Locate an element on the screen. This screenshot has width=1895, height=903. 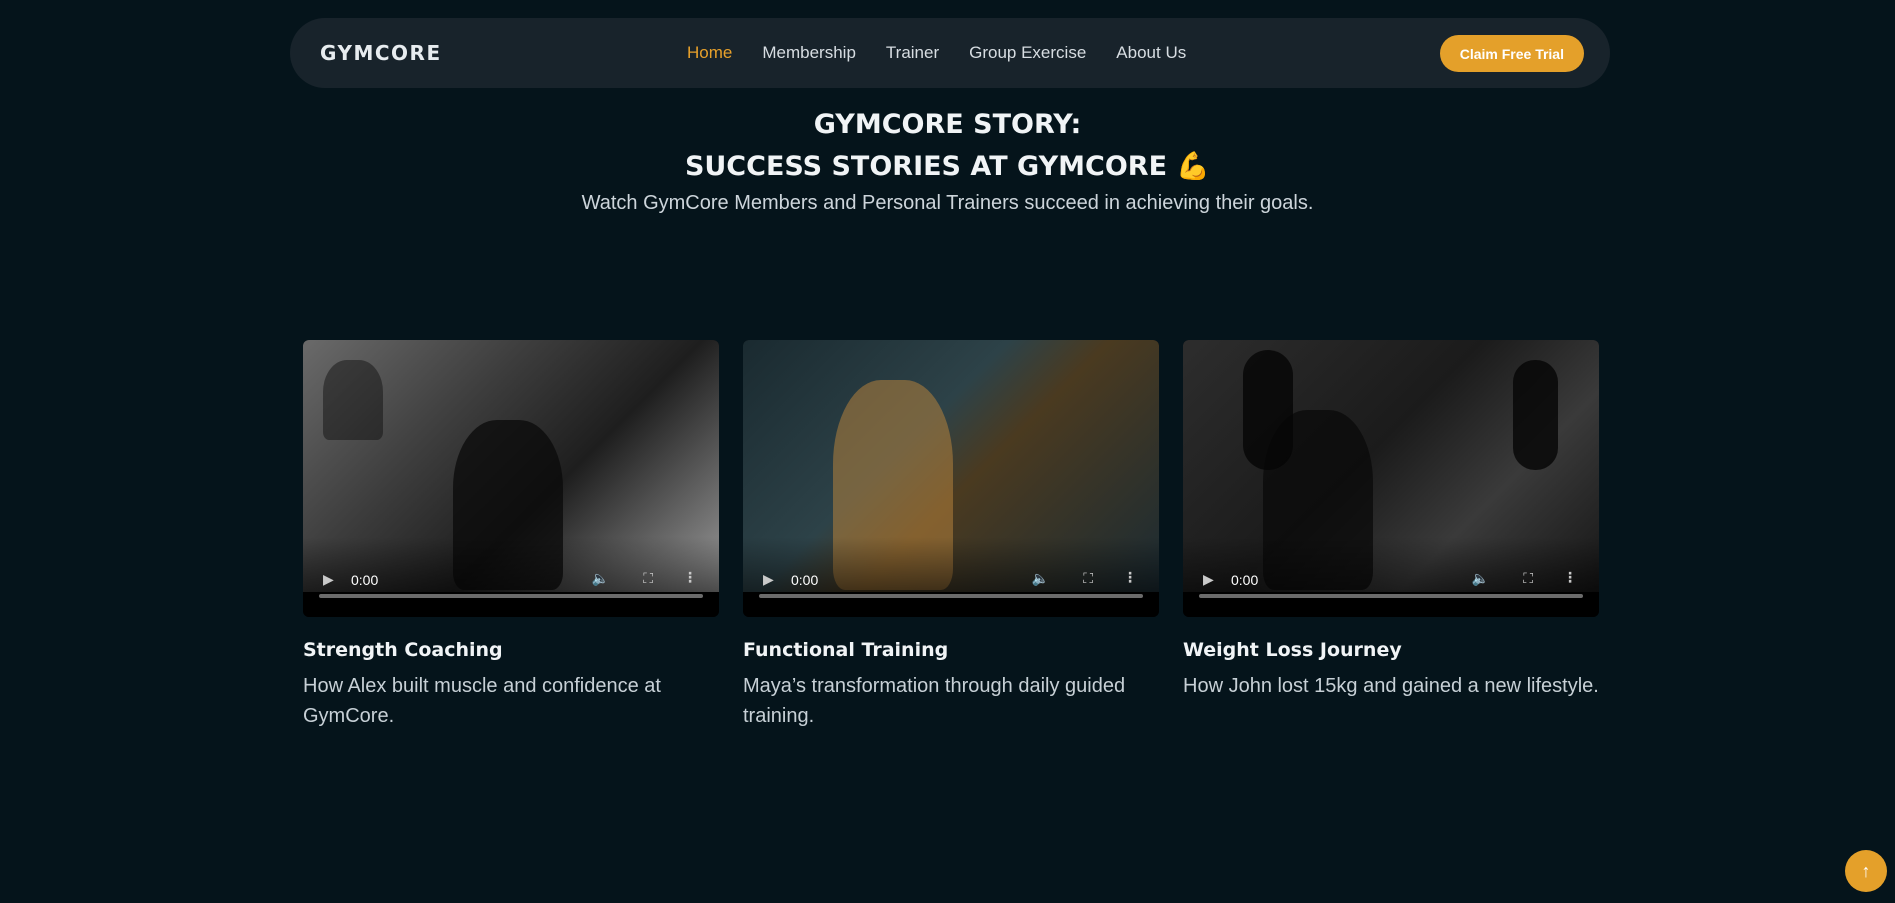
brand-logo: GYMCORE is located at coordinates (500, 53).